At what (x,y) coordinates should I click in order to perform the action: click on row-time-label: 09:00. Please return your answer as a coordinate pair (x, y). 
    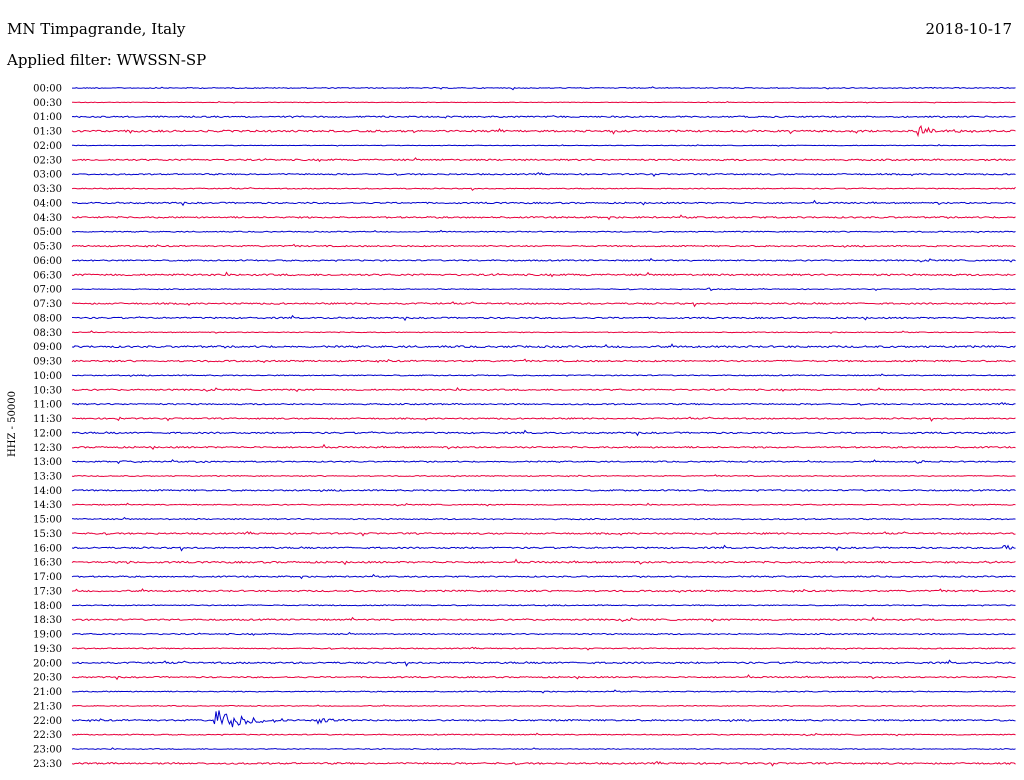
    Looking at the image, I should click on (47, 347).